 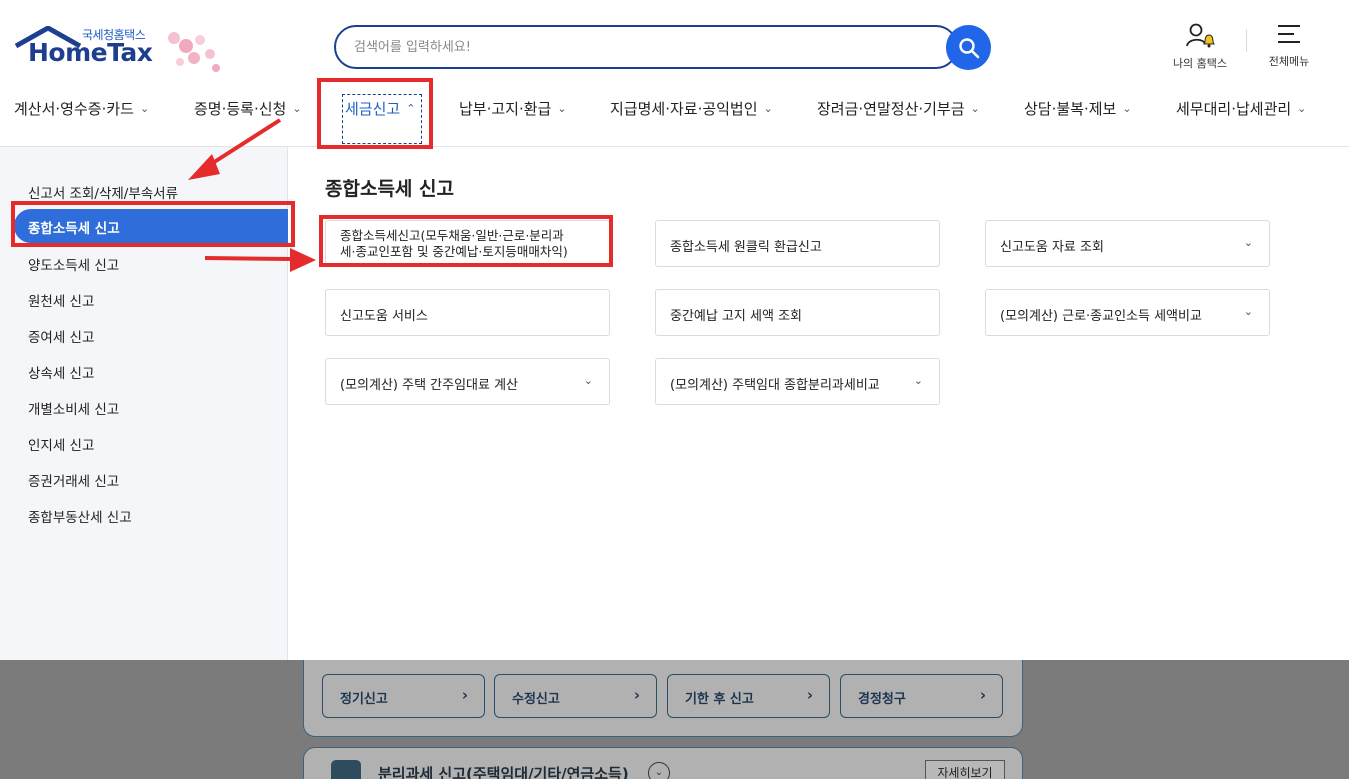 I want to click on all-menu-button: 전체메뉴, so click(x=1289, y=45).